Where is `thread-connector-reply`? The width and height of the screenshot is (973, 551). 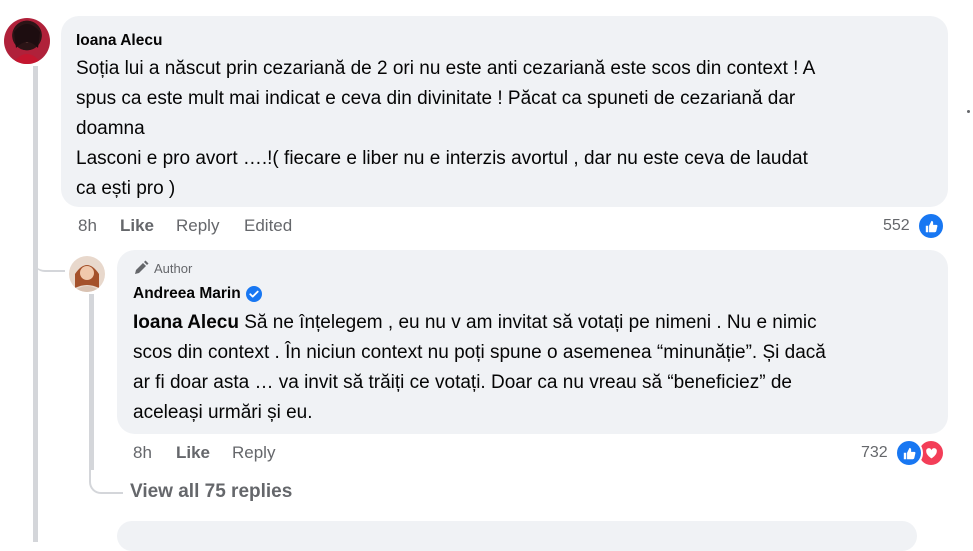 thread-connector-reply is located at coordinates (49, 261).